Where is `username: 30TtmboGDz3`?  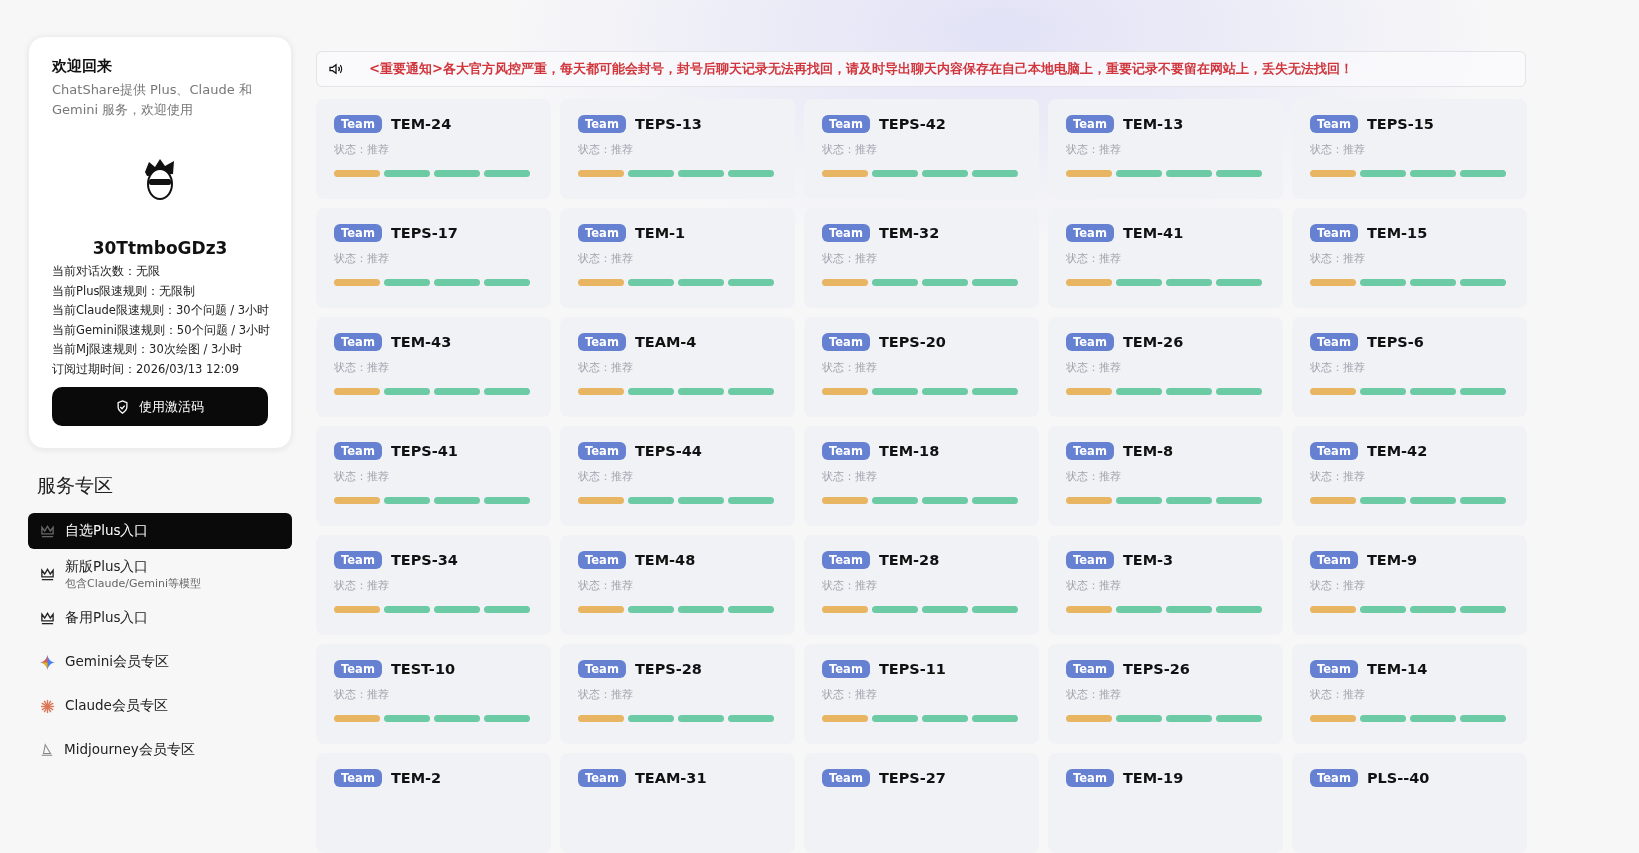 username: 30TtmboGDz3 is located at coordinates (160, 248).